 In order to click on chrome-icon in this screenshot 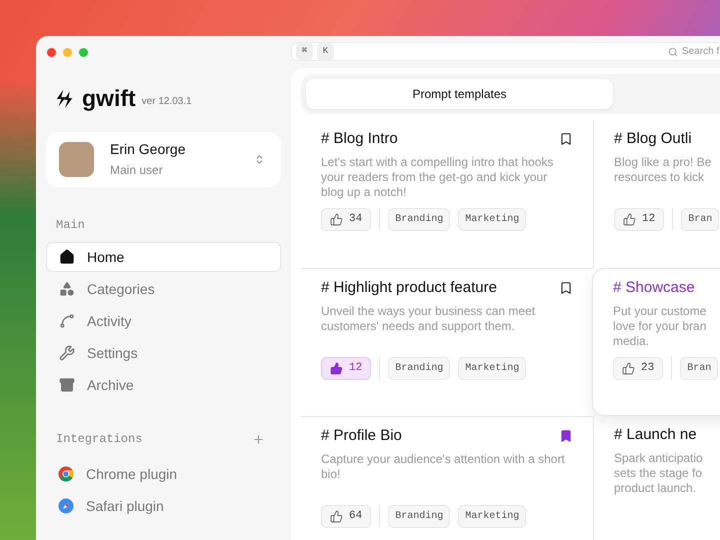, I will do `click(66, 474)`.